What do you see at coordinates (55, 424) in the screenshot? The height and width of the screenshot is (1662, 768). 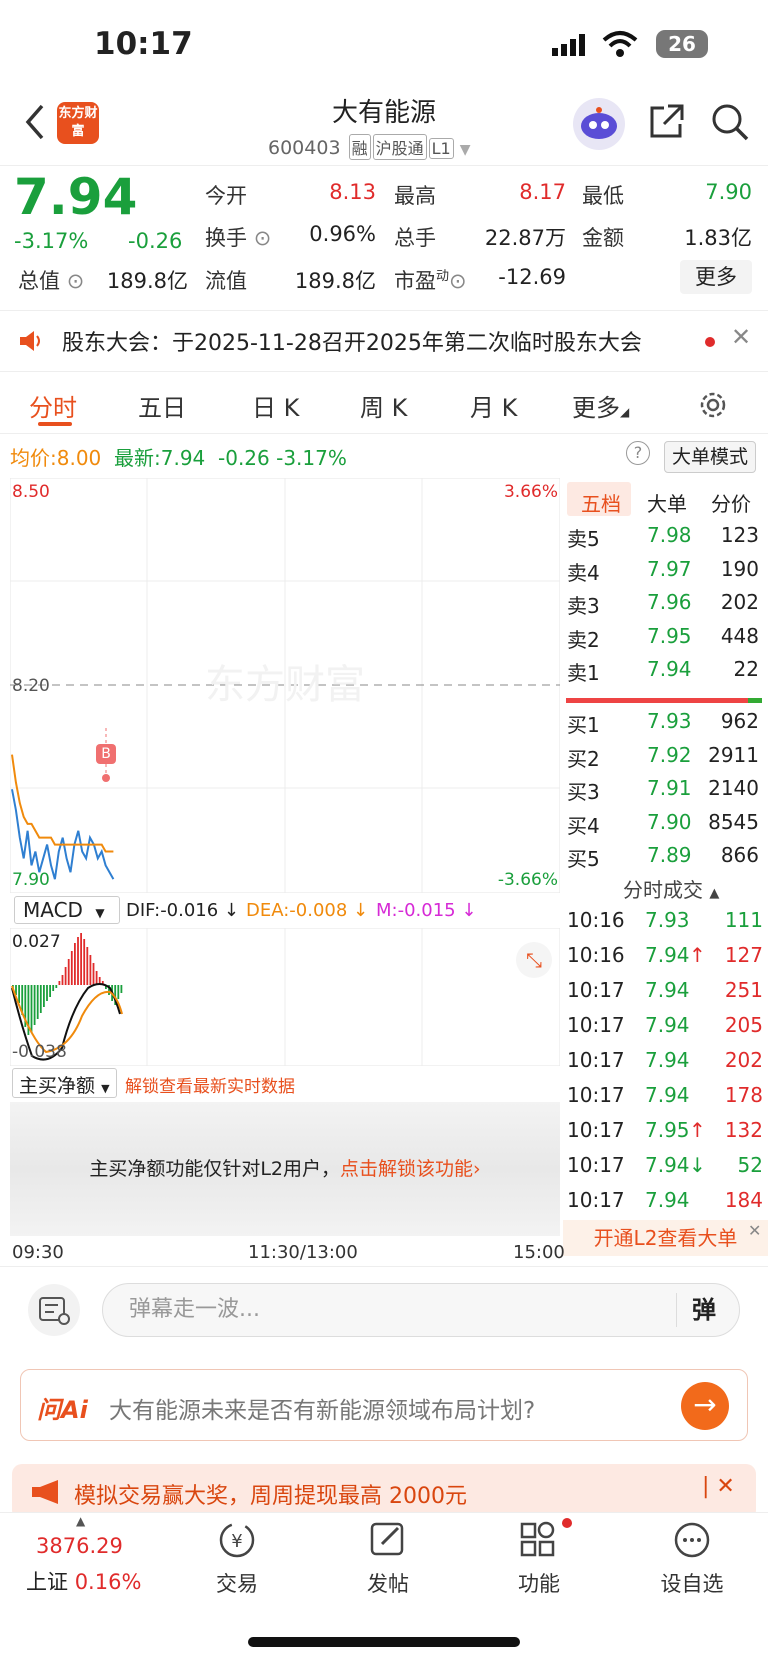 I see `active-tab-indicator` at bounding box center [55, 424].